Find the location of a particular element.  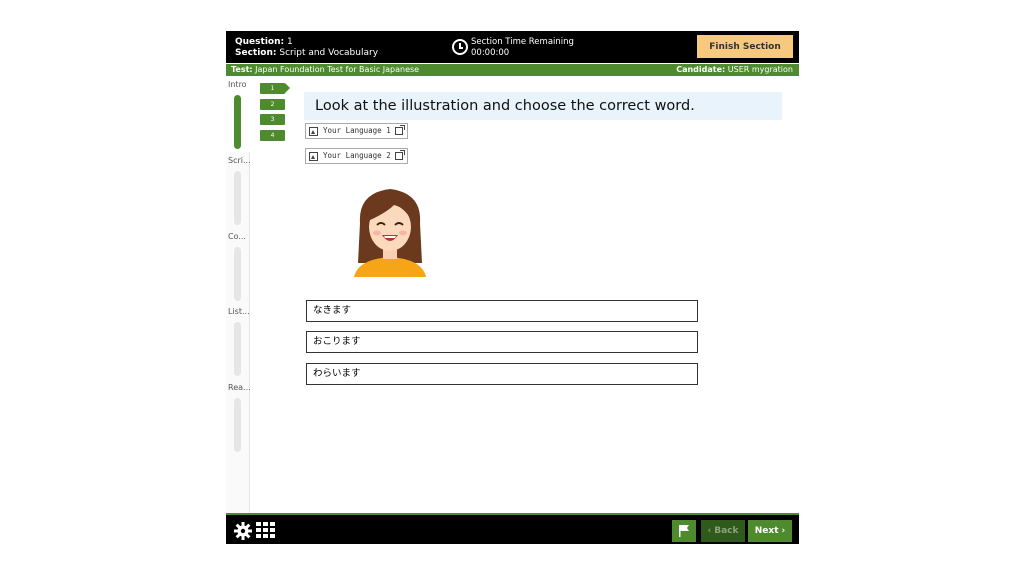

section-name: Script and Vocabulary is located at coordinates (329, 53).